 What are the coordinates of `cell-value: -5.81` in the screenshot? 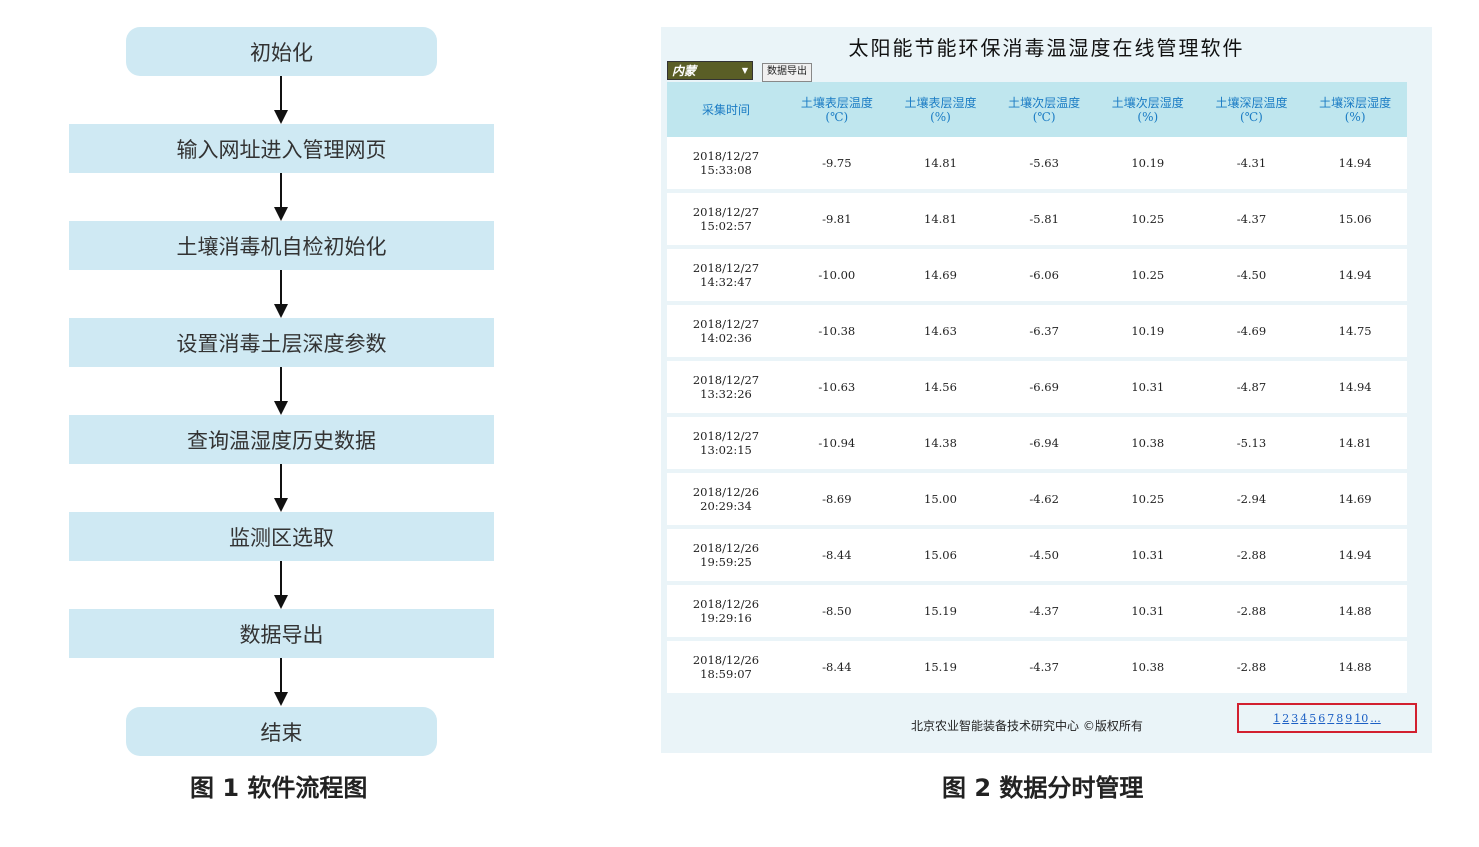 It's located at (1044, 220).